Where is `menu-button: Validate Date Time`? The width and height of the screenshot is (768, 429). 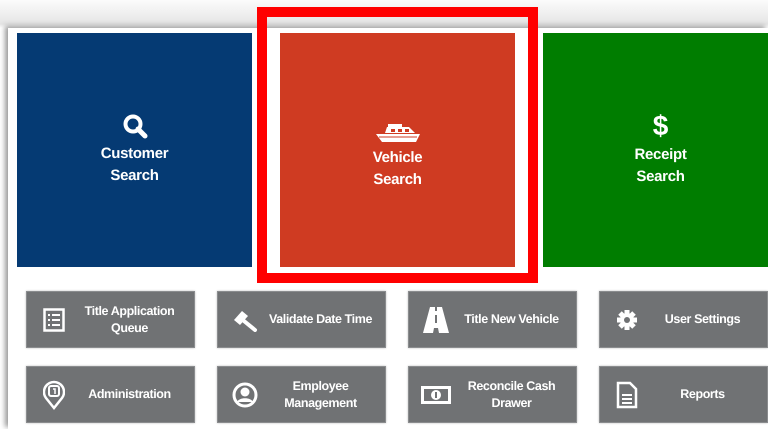 menu-button: Validate Date Time is located at coordinates (301, 319).